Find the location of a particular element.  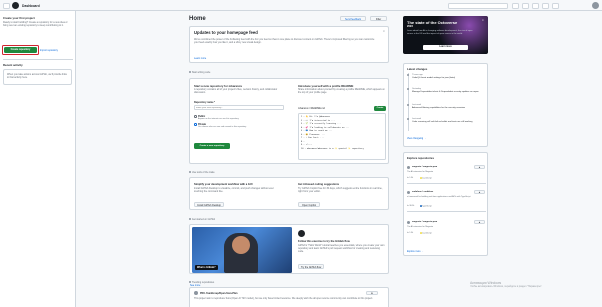

plus-icon is located at coordinates (525, 5).